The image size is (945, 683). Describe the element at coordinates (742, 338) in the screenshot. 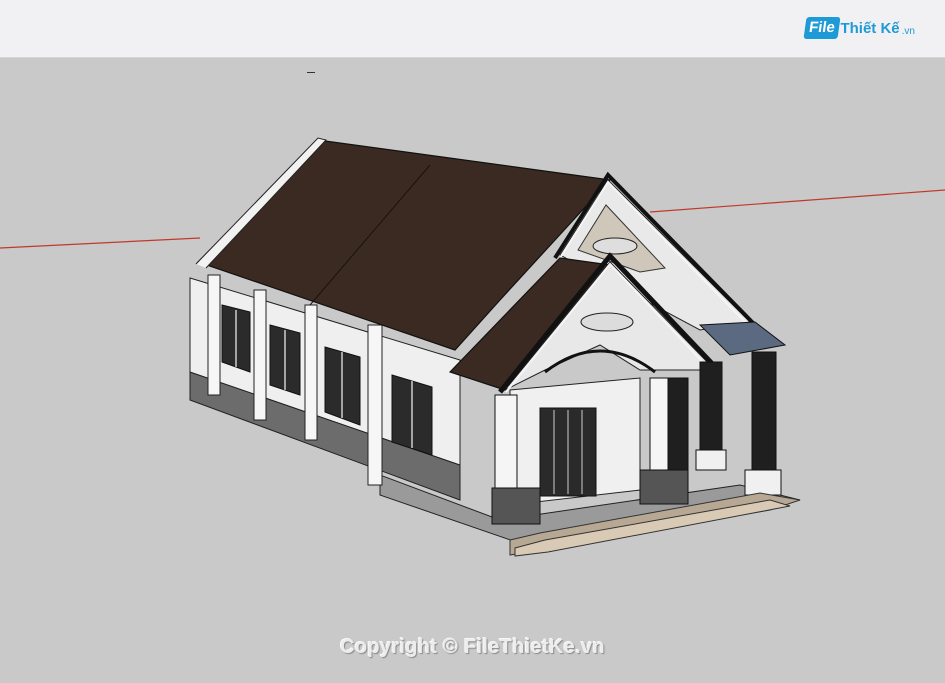

I see `side-canopy` at that location.